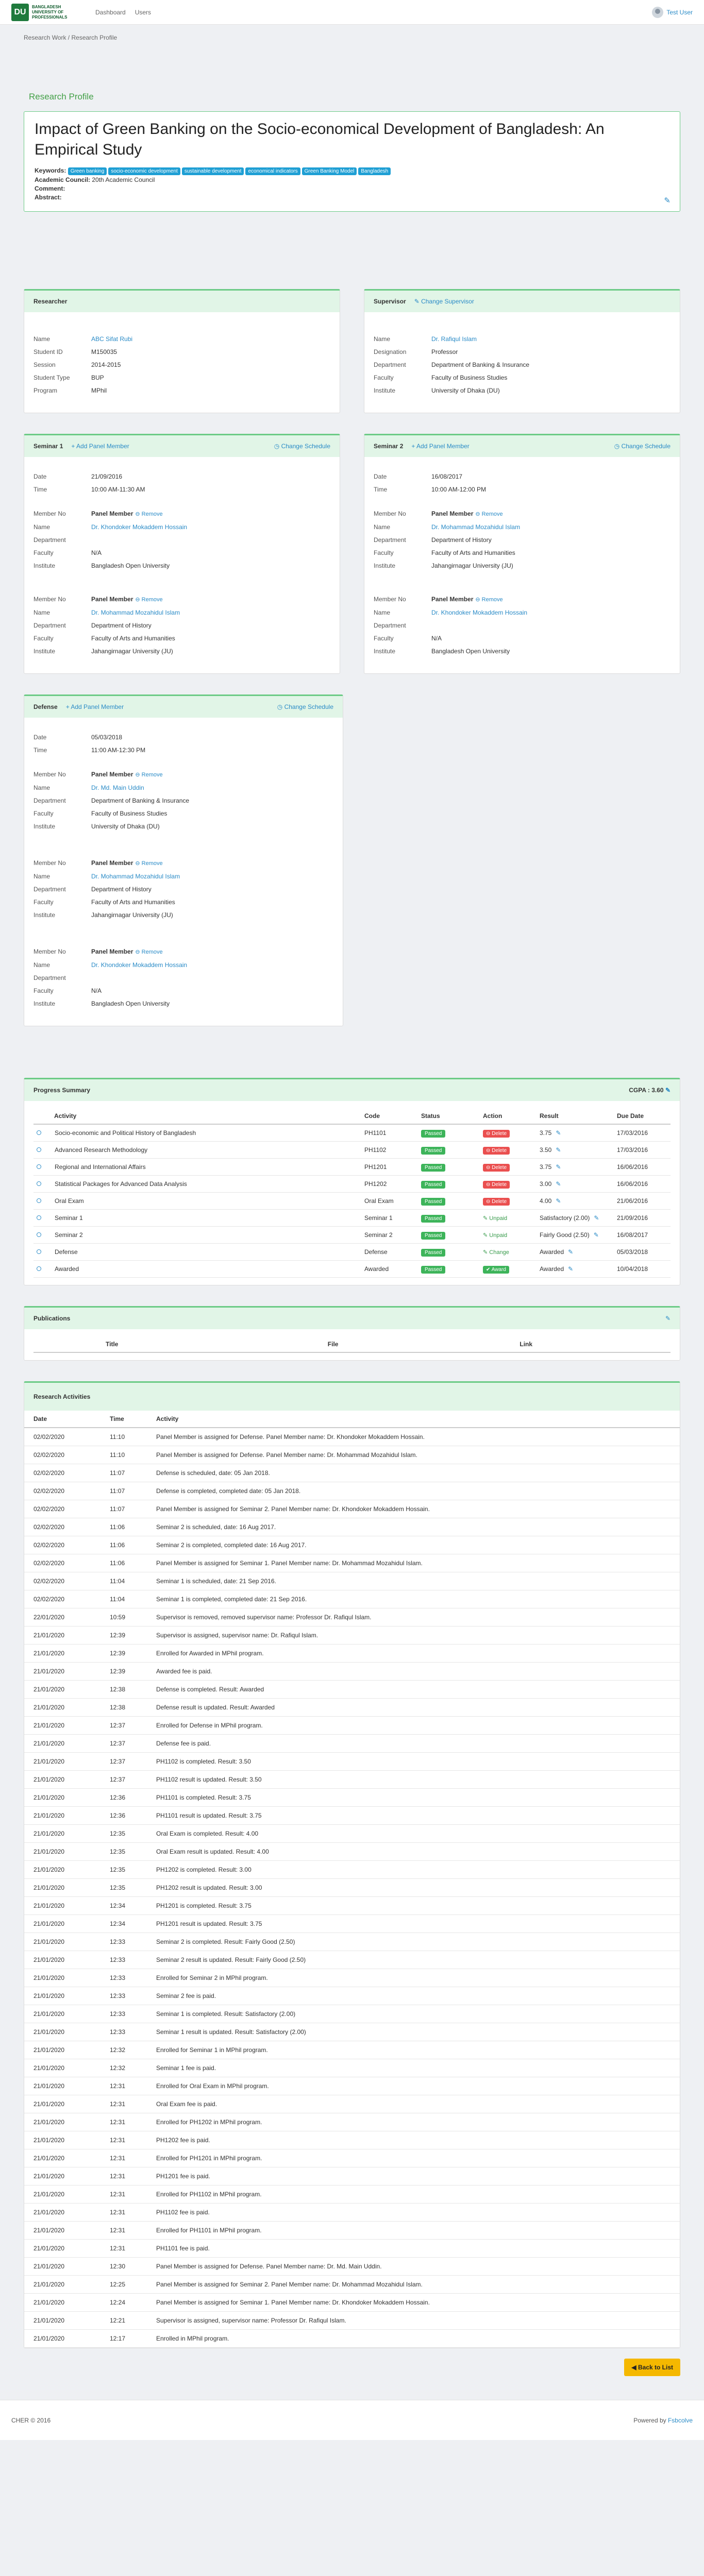 This screenshot has height=2576, width=704. What do you see at coordinates (183, 826) in the screenshot?
I see `member-institute: Institute University of Dhaka (DU)` at bounding box center [183, 826].